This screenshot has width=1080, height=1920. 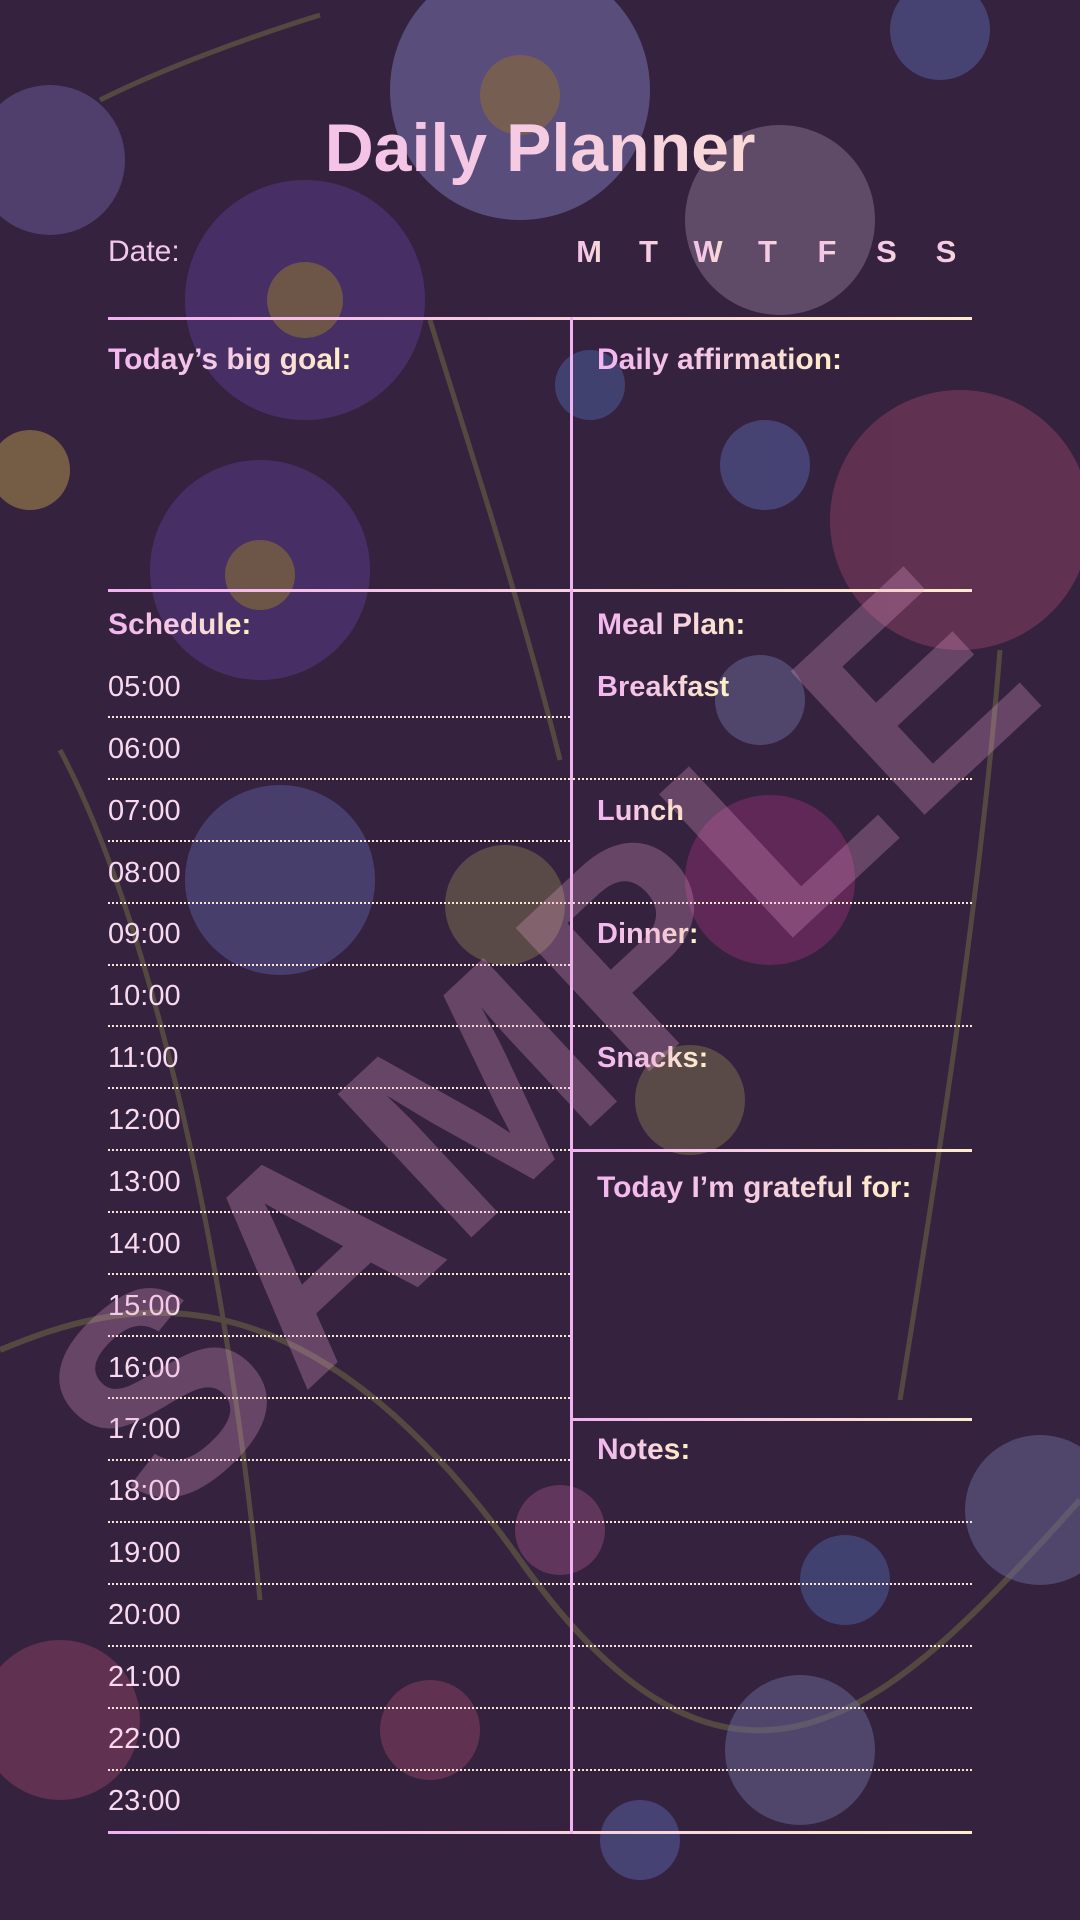 I want to click on time-label: 07:00, so click(x=144, y=811).